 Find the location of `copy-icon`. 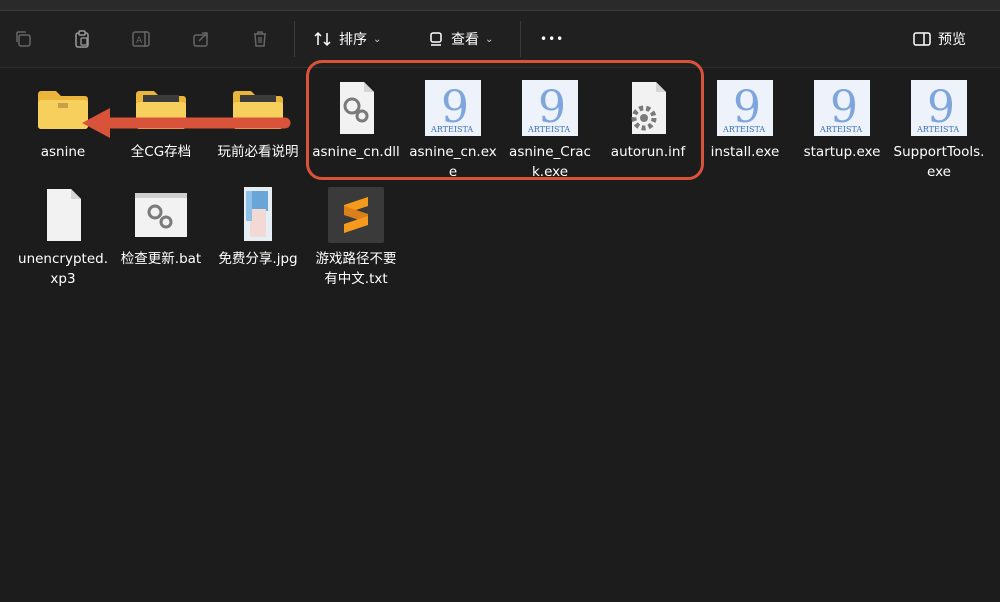

copy-icon is located at coordinates (23, 39).